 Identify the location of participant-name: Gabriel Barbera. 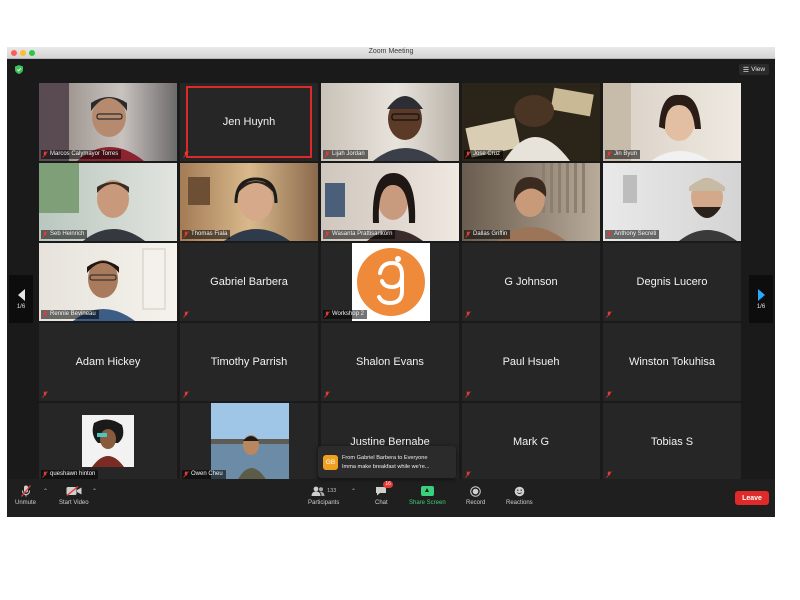
(249, 282).